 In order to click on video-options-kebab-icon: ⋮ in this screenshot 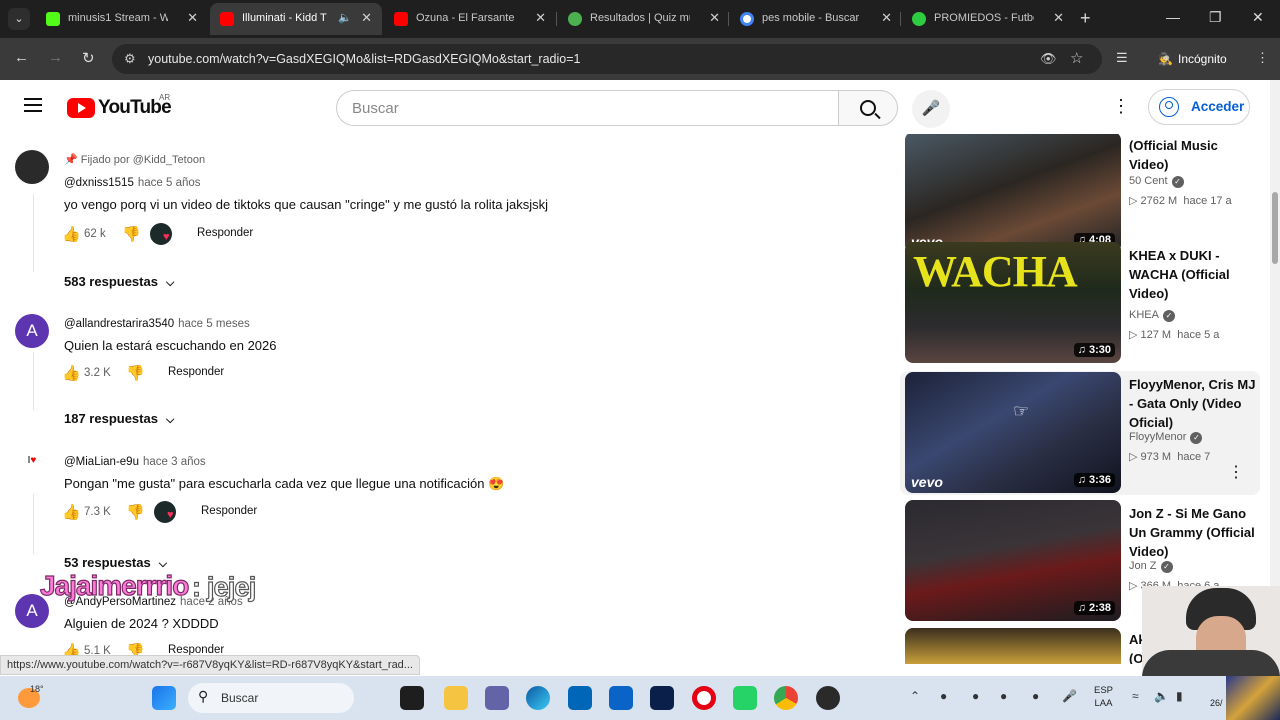, I will do `click(1236, 472)`.